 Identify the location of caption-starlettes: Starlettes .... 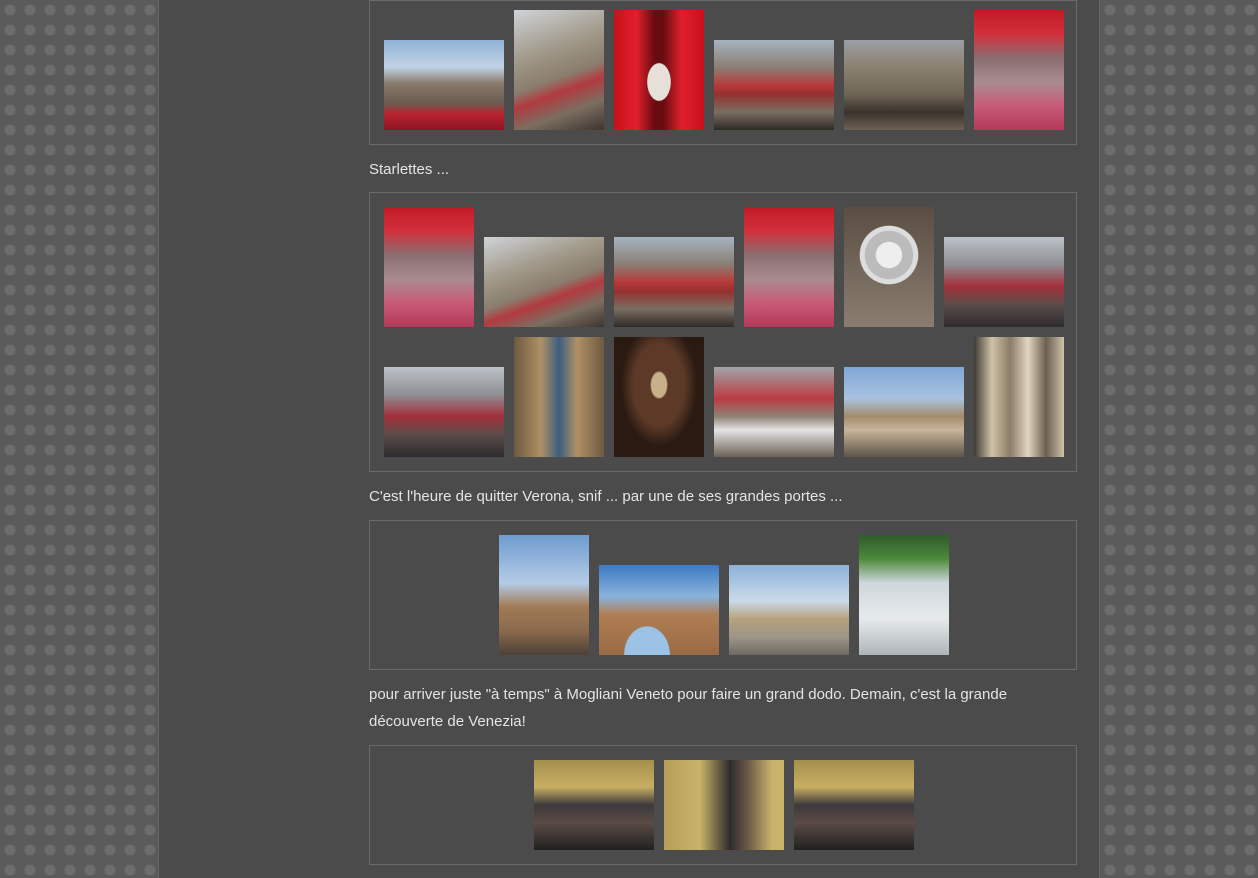
(409, 169).